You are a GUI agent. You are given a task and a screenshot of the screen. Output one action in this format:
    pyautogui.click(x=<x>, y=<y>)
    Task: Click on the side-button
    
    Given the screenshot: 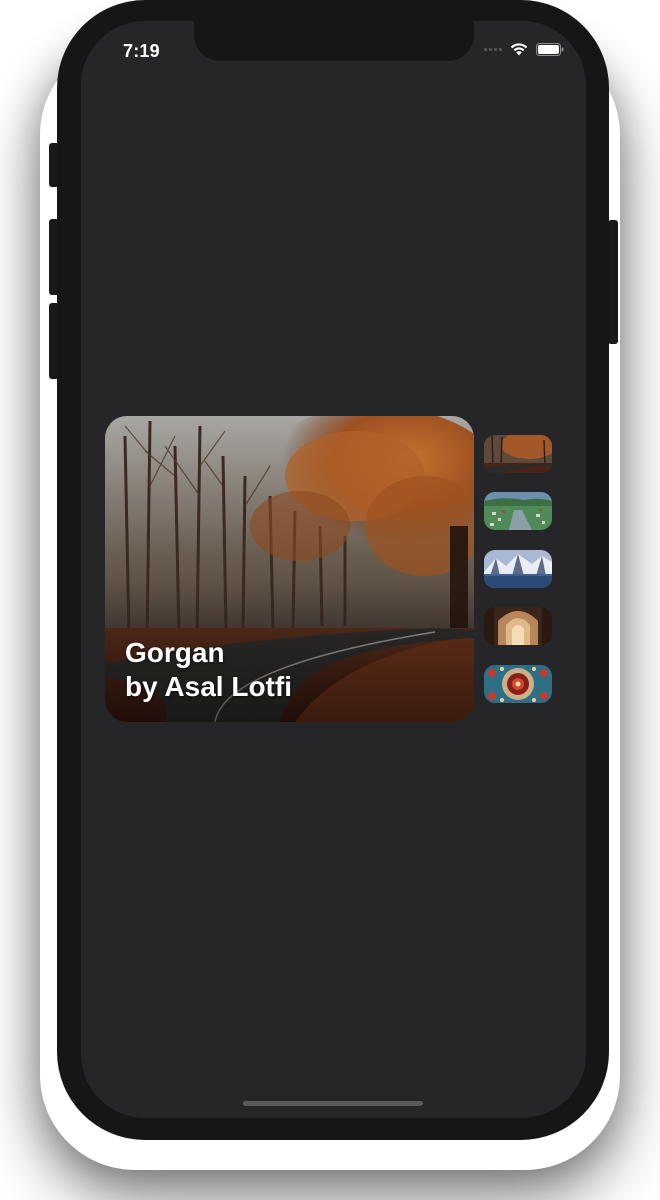 What is the action you would take?
    pyautogui.click(x=613, y=282)
    